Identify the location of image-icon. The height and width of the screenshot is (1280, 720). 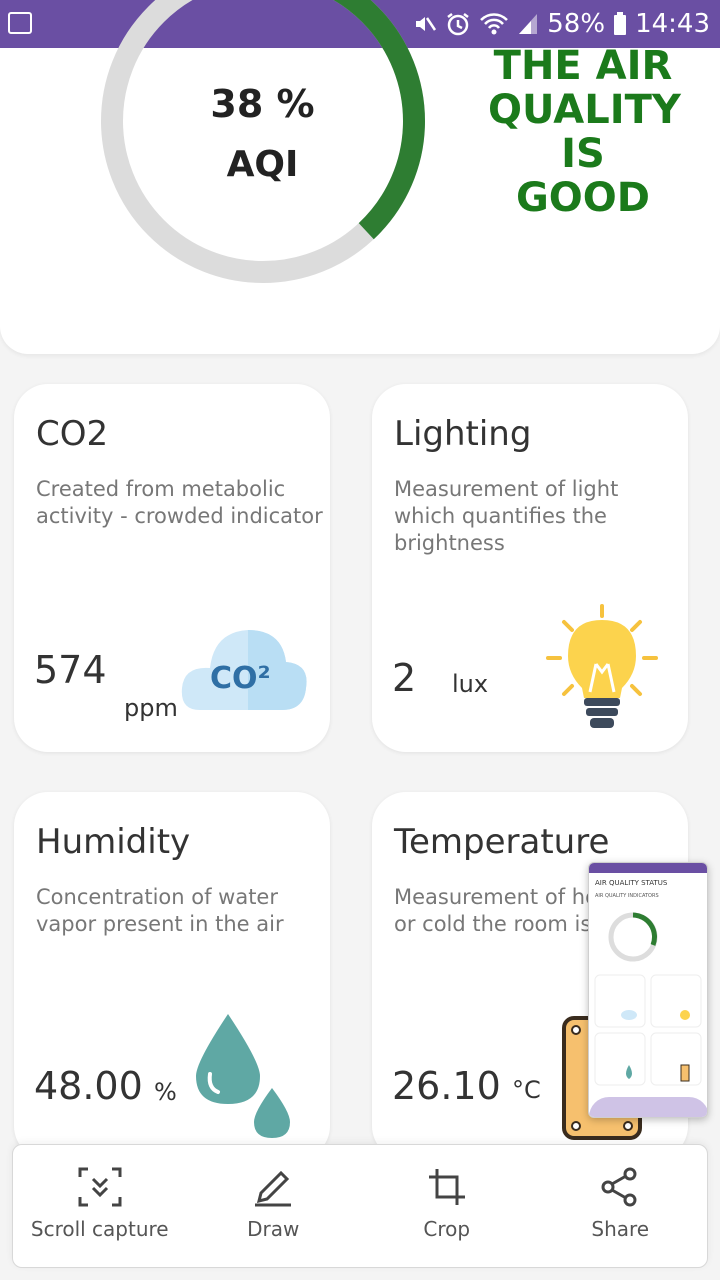
(20, 23).